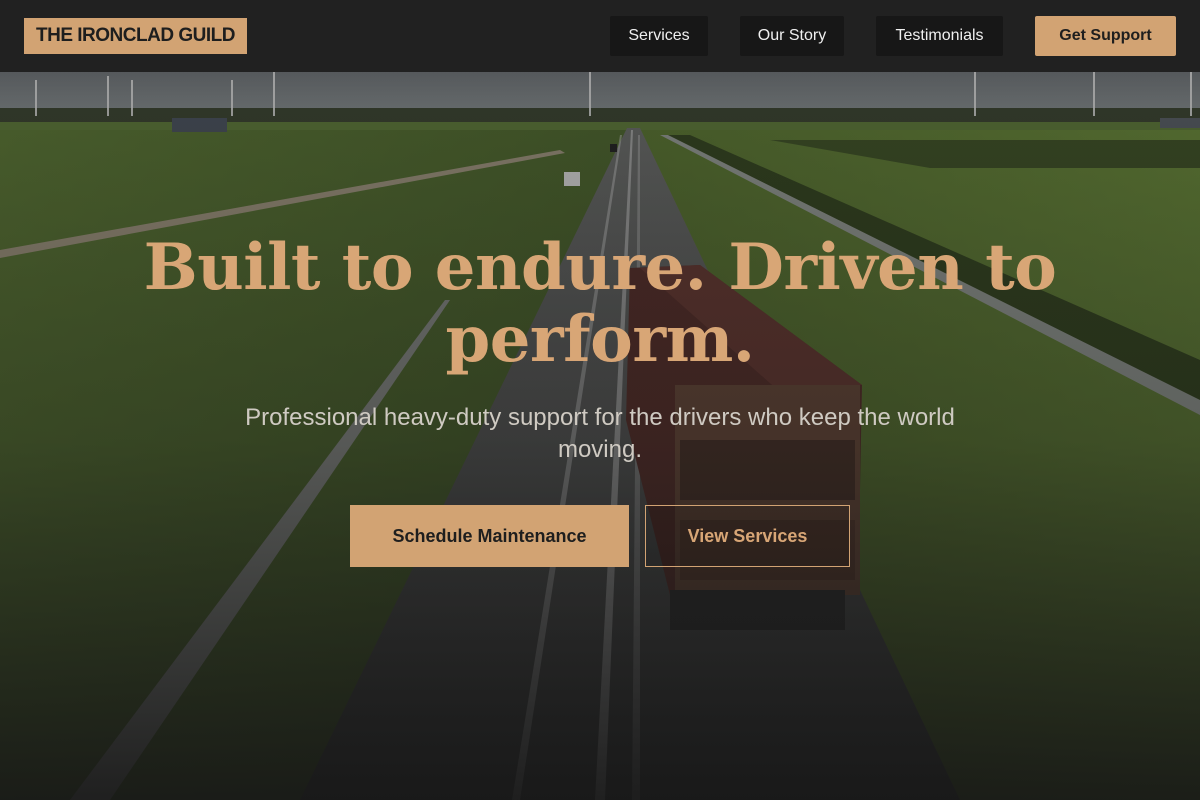 The width and height of the screenshot is (1200, 800). What do you see at coordinates (1105, 36) in the screenshot?
I see `get-support-button: Get Support` at bounding box center [1105, 36].